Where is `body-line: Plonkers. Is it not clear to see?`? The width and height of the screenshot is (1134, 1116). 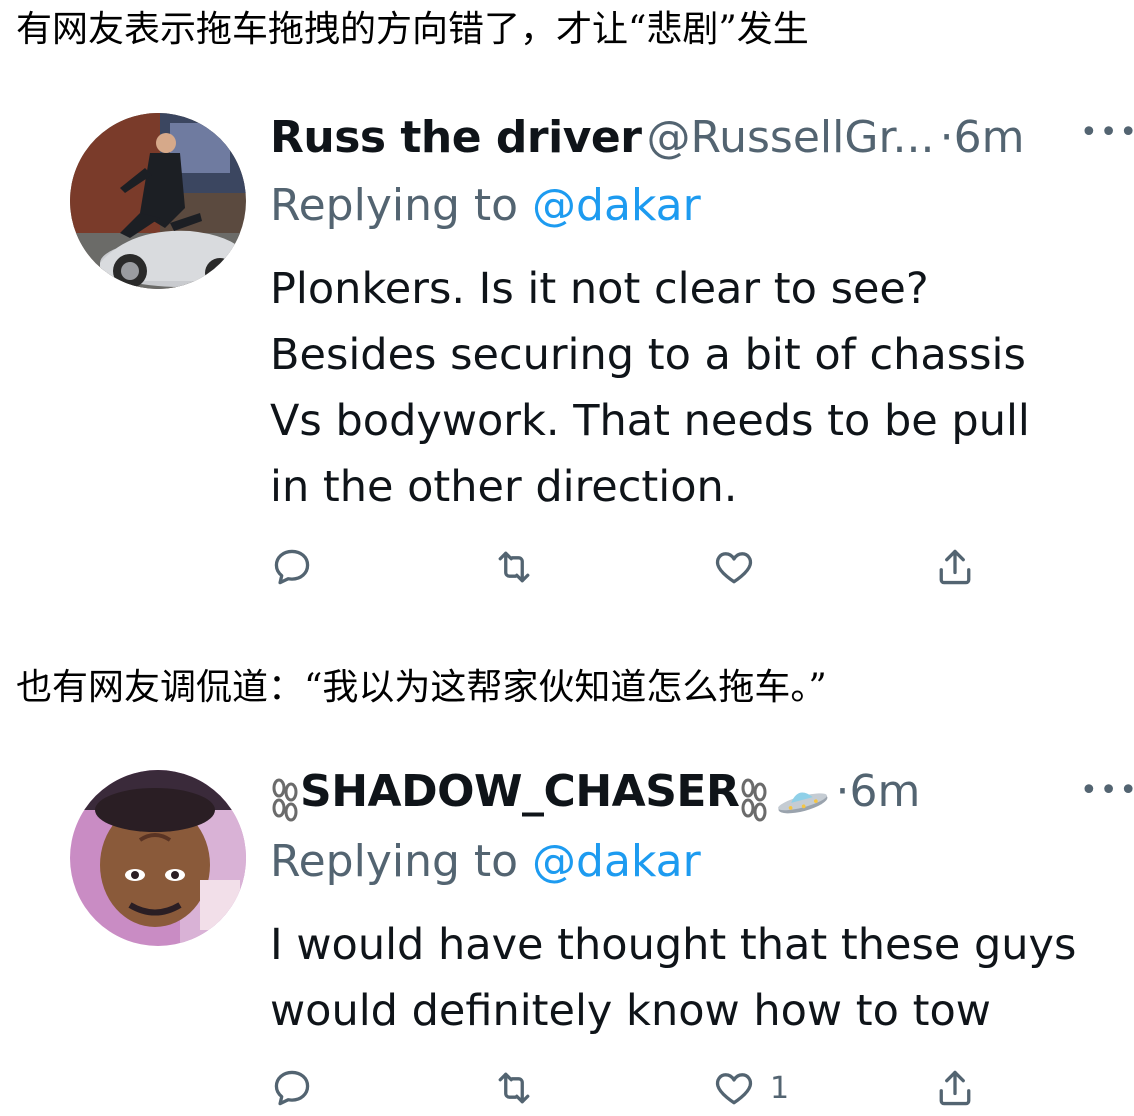
body-line: Plonkers. Is it not clear to see? is located at coordinates (599, 289).